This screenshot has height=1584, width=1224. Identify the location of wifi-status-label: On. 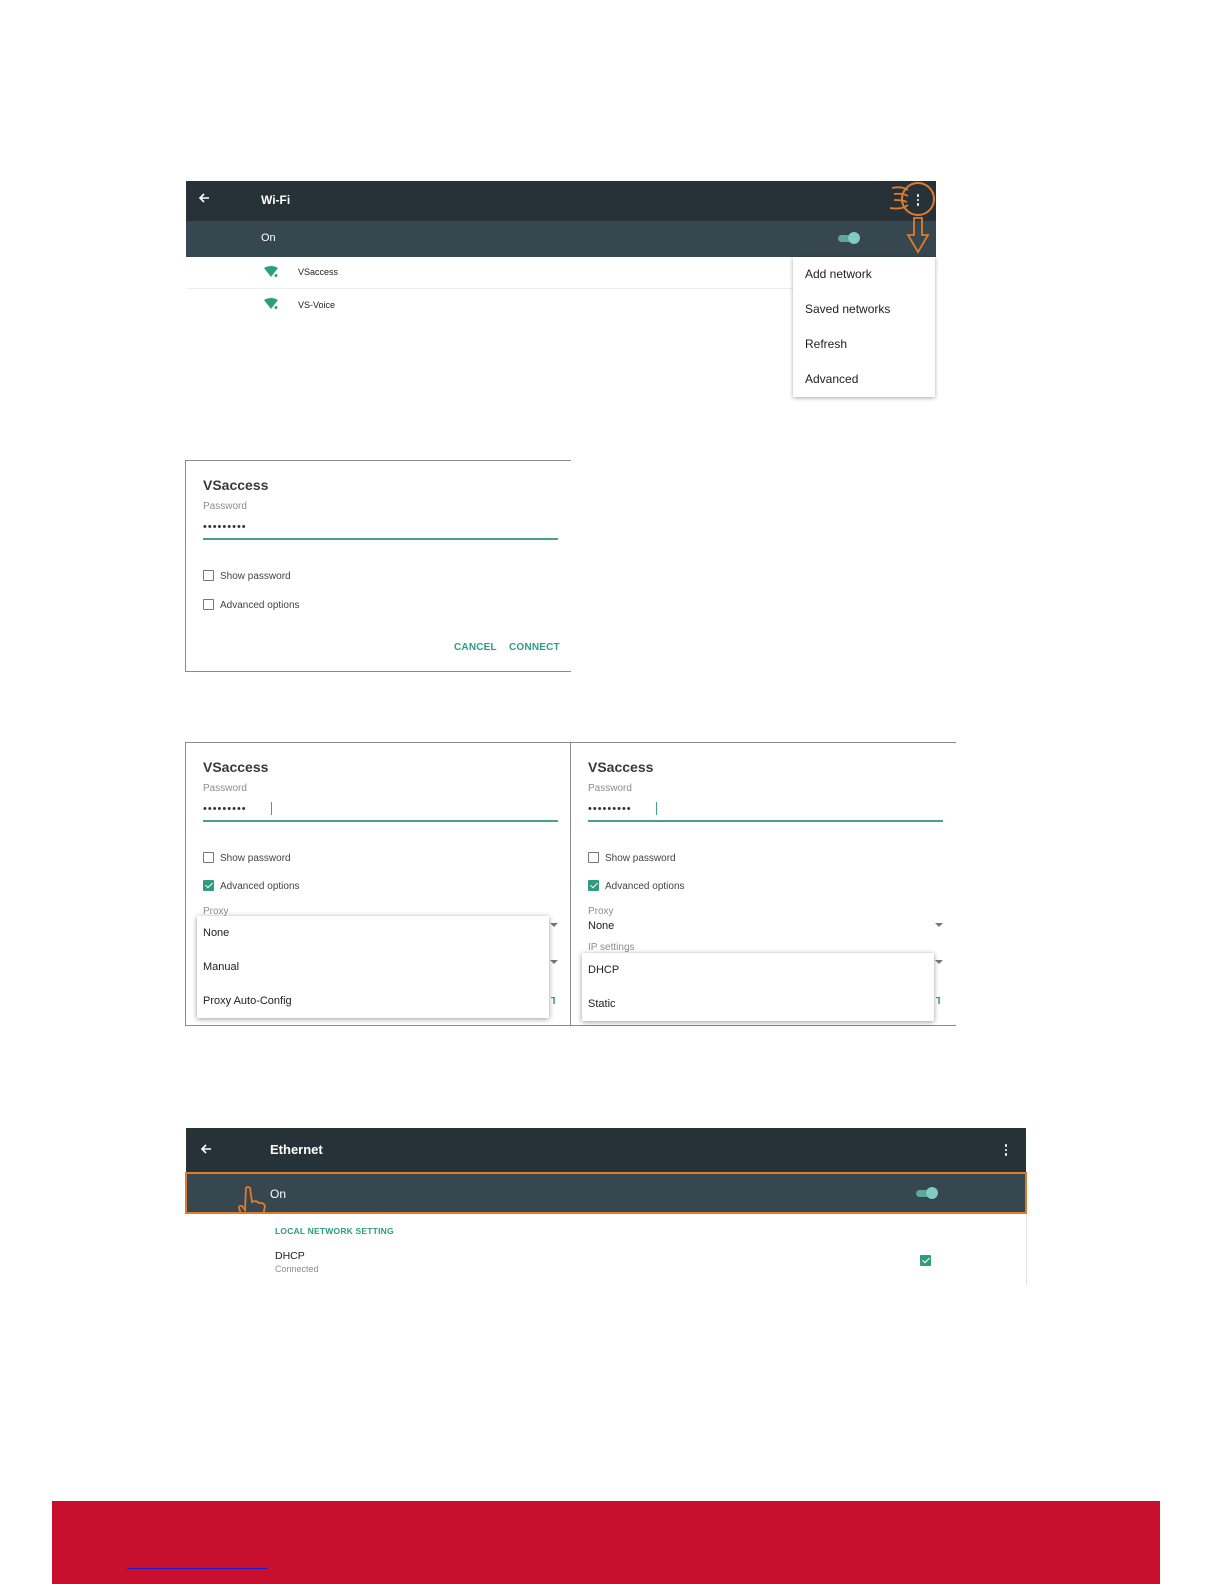
(268, 238).